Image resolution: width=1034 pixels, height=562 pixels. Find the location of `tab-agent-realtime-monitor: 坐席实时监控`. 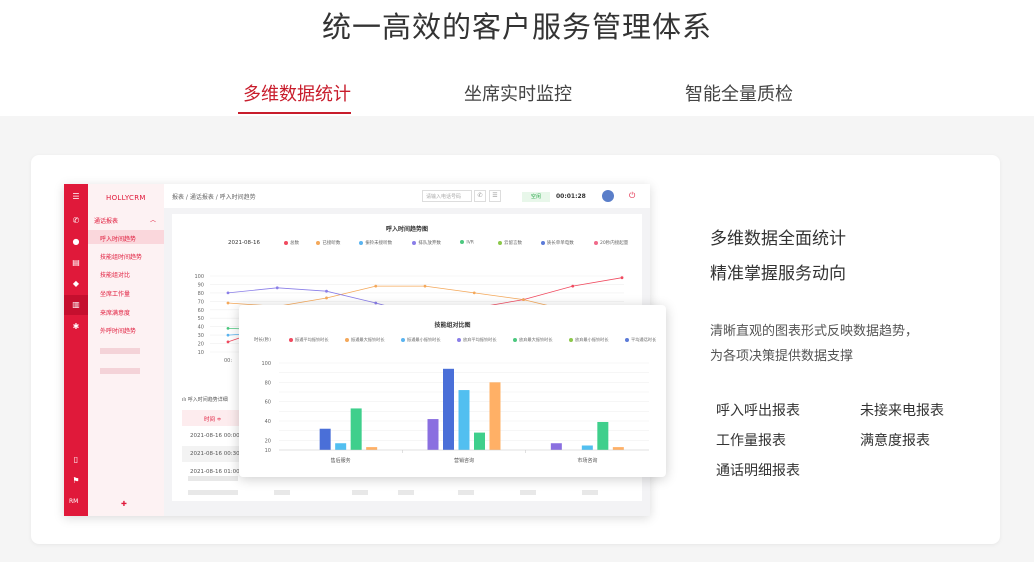

tab-agent-realtime-monitor: 坐席实时监控 is located at coordinates (518, 93).